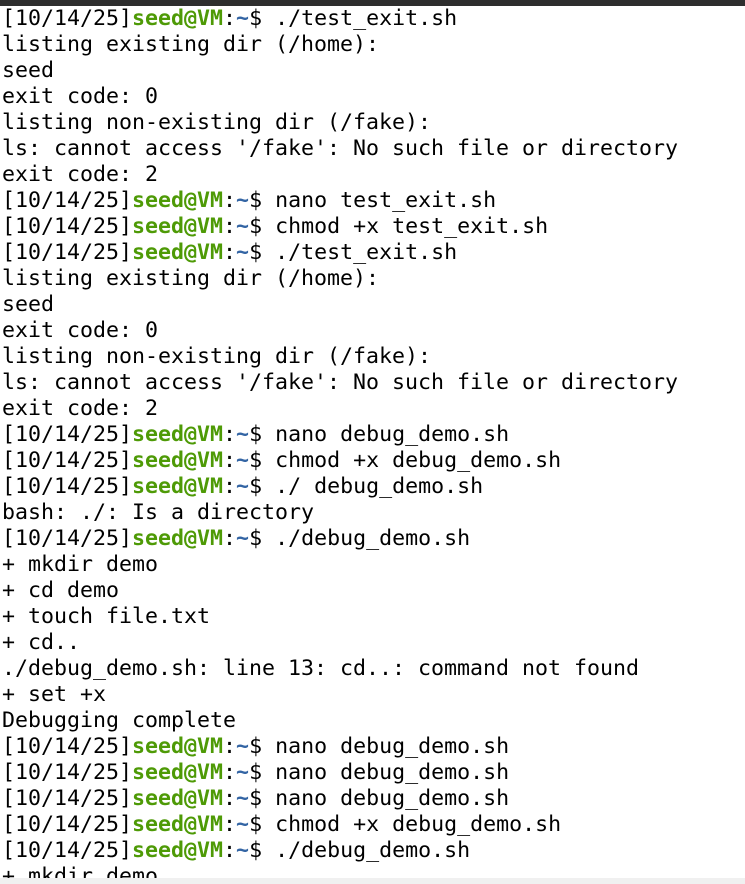  What do you see at coordinates (418, 824) in the screenshot?
I see `prompt-command: chmod +x debug_demo.sh` at bounding box center [418, 824].